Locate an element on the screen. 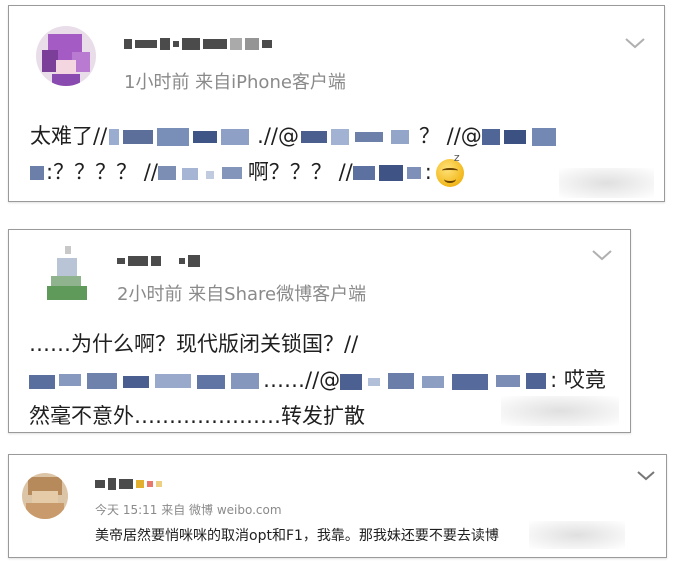 This screenshot has width=673, height=561. post-text-line-2: :？？？？ // 啊？？？ // :z is located at coordinates (247, 169).